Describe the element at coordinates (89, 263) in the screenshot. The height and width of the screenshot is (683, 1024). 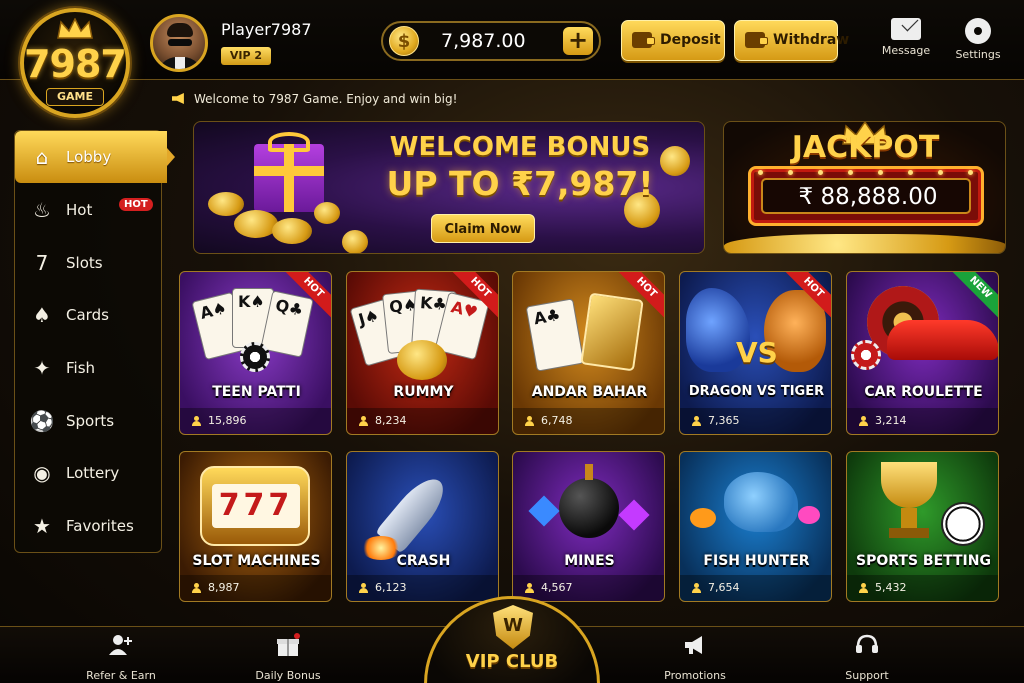
I see `sidebar-item-slots: 7 Slots` at that location.